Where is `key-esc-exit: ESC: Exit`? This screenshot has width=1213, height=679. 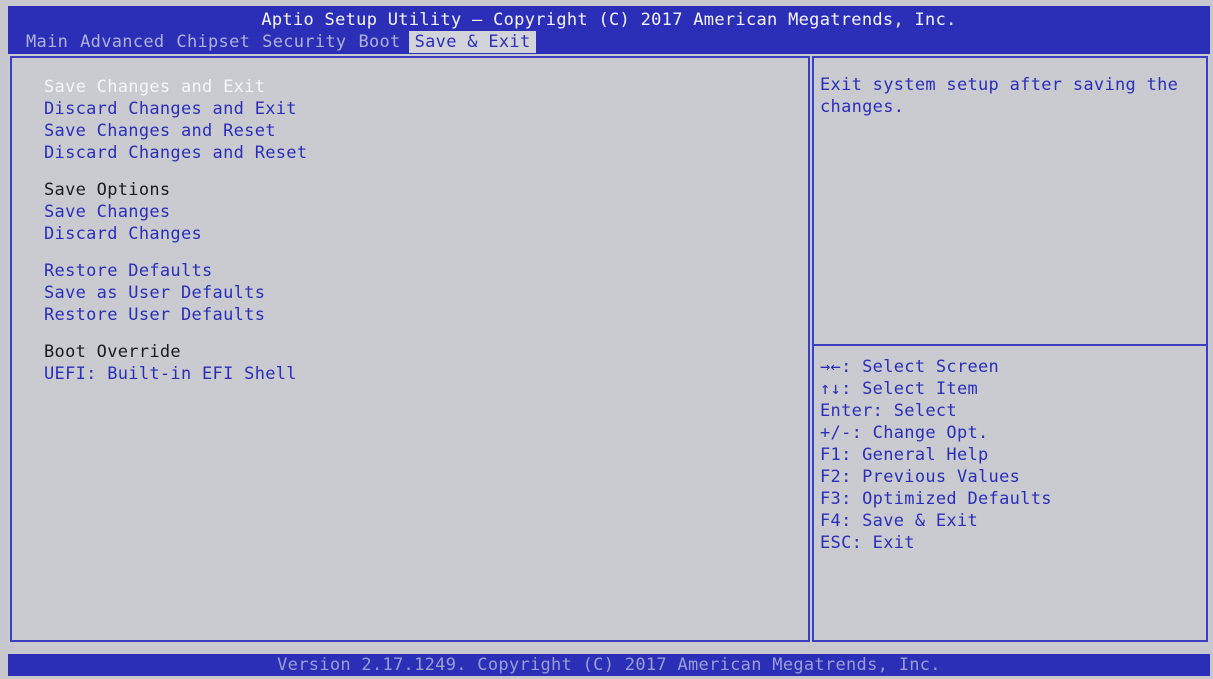
key-esc-exit: ESC: Exit is located at coordinates (867, 543).